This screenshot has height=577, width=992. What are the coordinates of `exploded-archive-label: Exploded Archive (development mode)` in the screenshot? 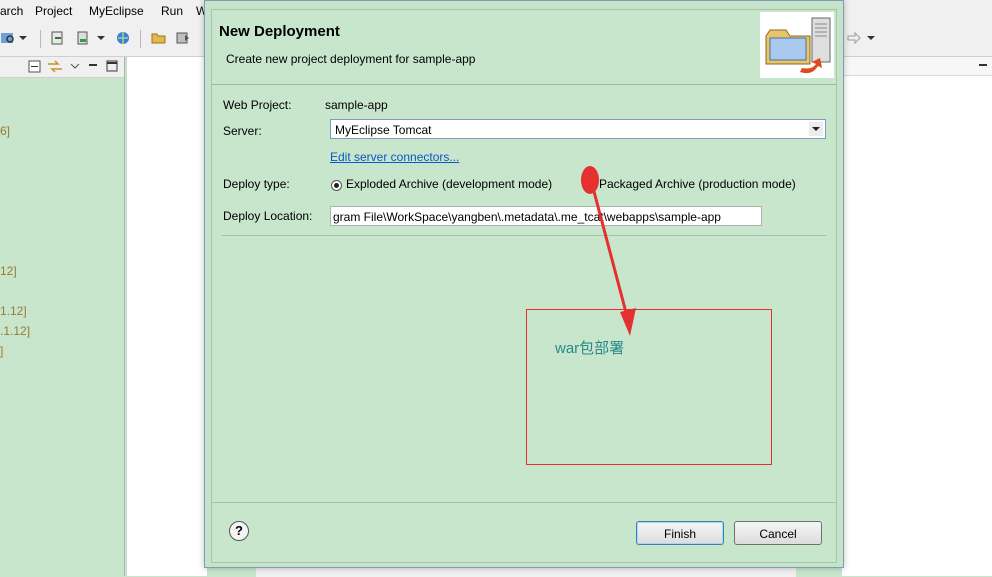 It's located at (449, 184).